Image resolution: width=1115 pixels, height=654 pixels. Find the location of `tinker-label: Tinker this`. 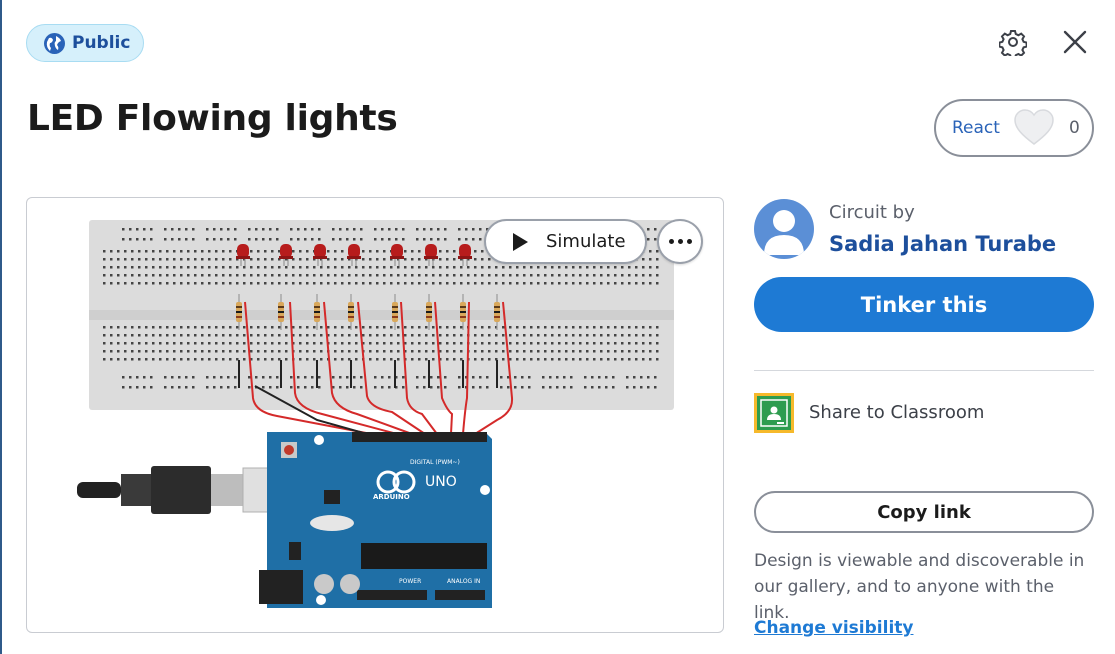

tinker-label: Tinker this is located at coordinates (924, 304).